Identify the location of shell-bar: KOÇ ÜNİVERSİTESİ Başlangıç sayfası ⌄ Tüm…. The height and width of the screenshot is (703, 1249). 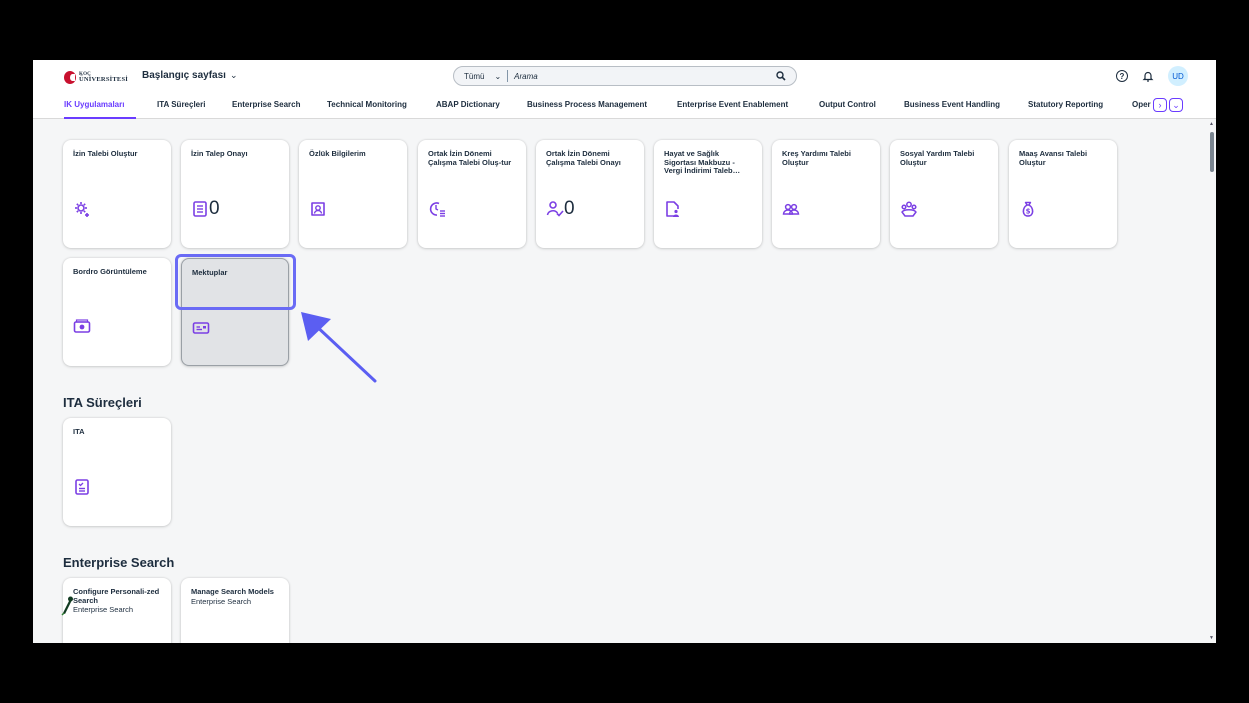
(624, 76).